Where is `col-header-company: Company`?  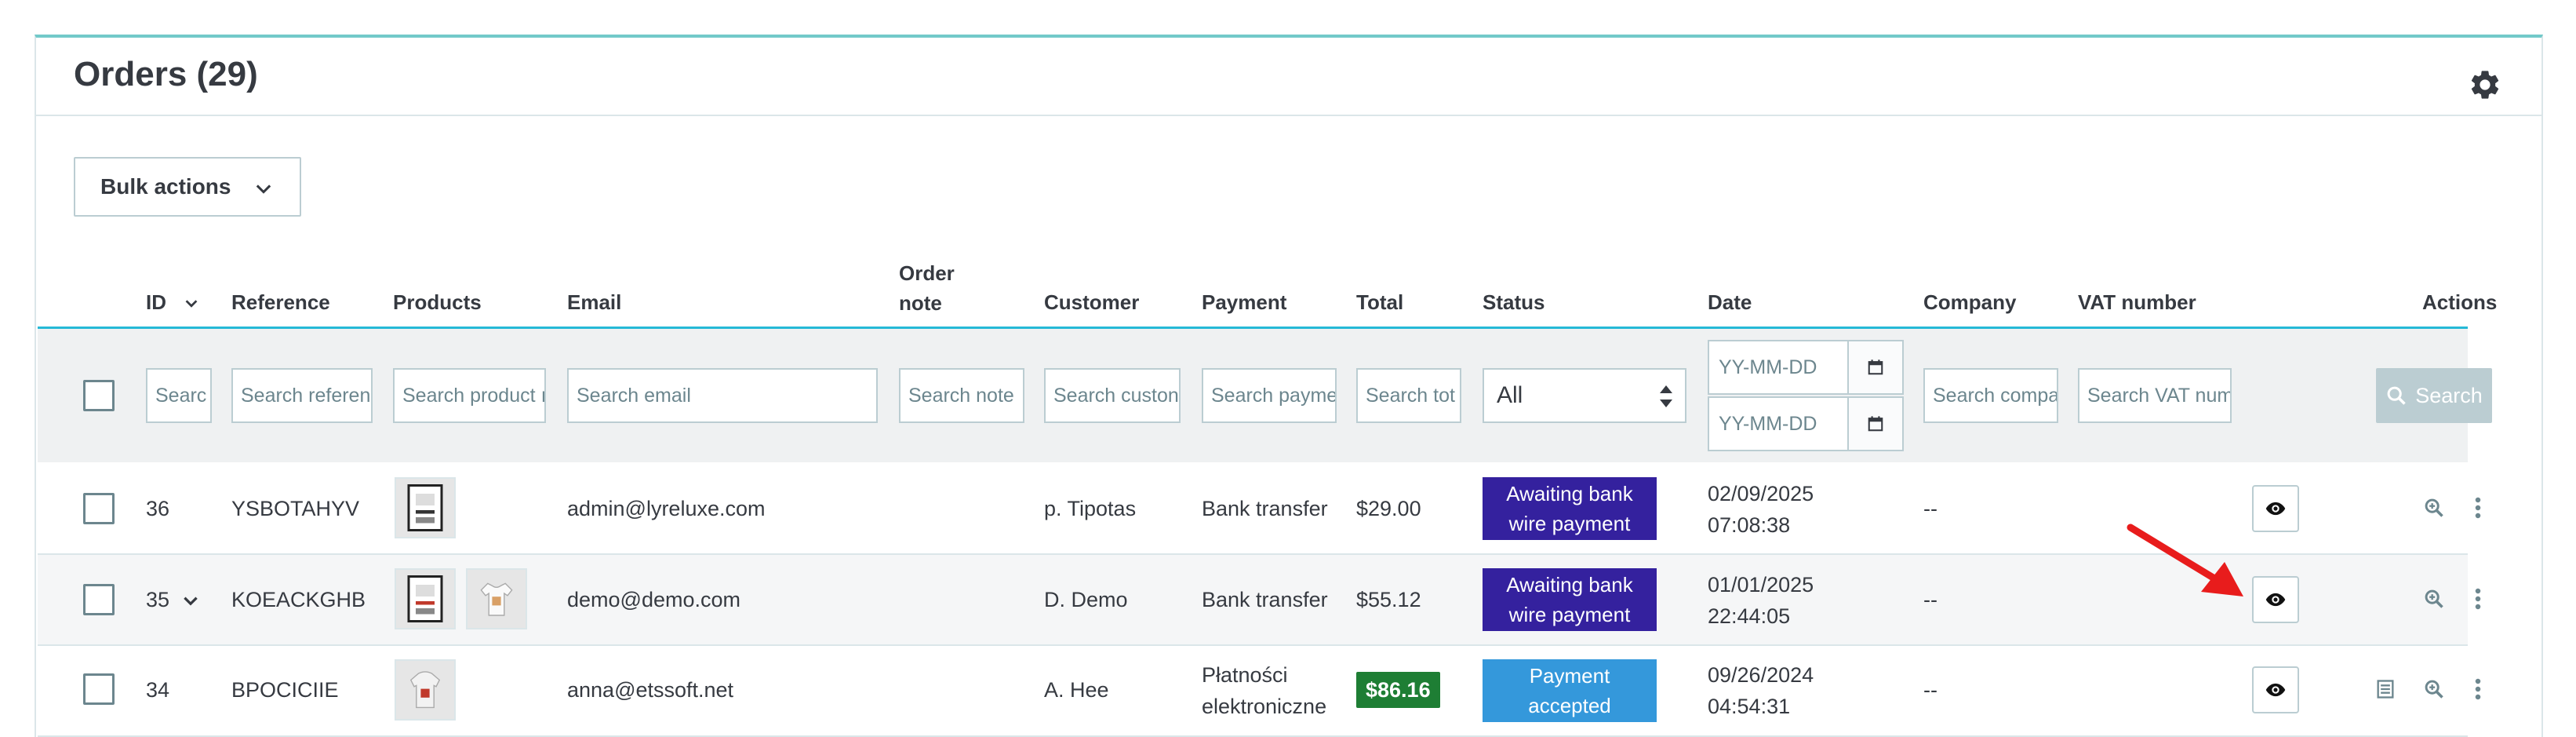 col-header-company: Company is located at coordinates (1969, 303).